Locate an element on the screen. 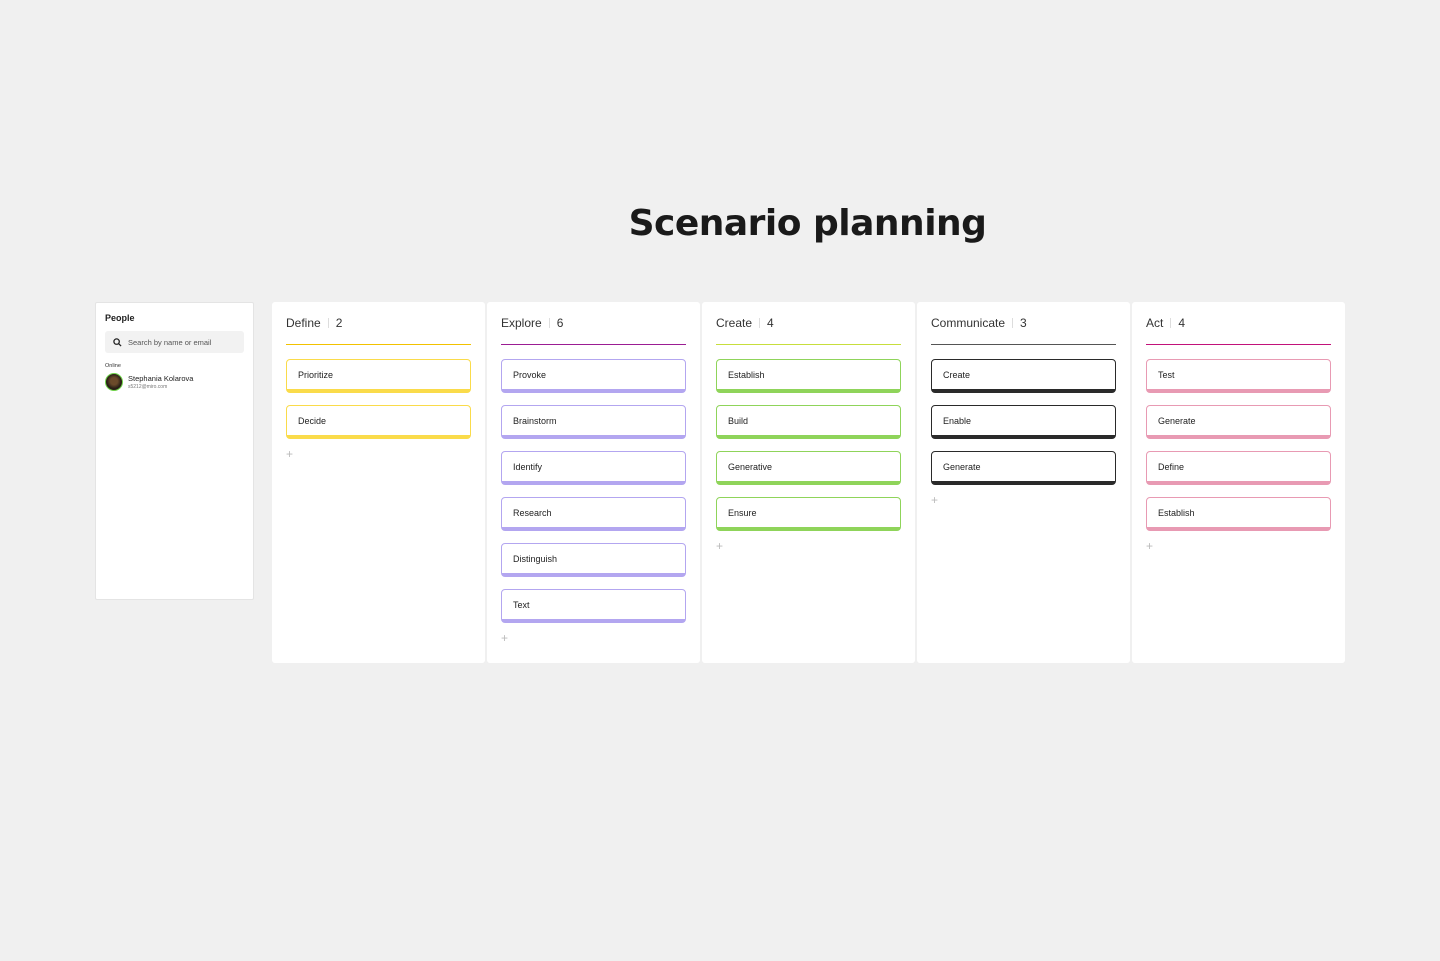 This screenshot has height=961, width=1440. card: Provoke is located at coordinates (593, 376).